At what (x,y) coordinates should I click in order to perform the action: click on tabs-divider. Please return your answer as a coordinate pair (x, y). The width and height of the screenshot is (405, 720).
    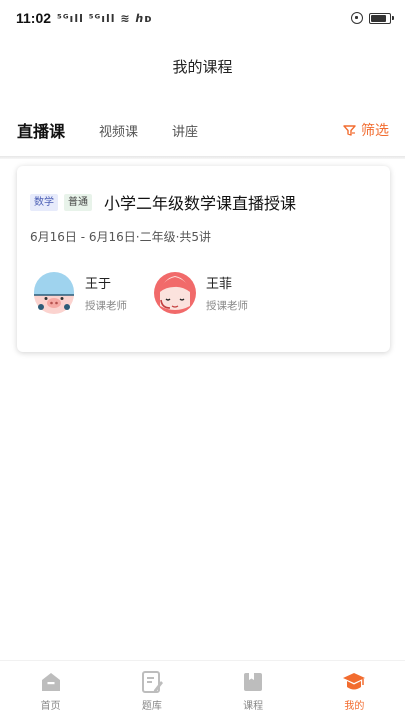
    Looking at the image, I should click on (202, 157).